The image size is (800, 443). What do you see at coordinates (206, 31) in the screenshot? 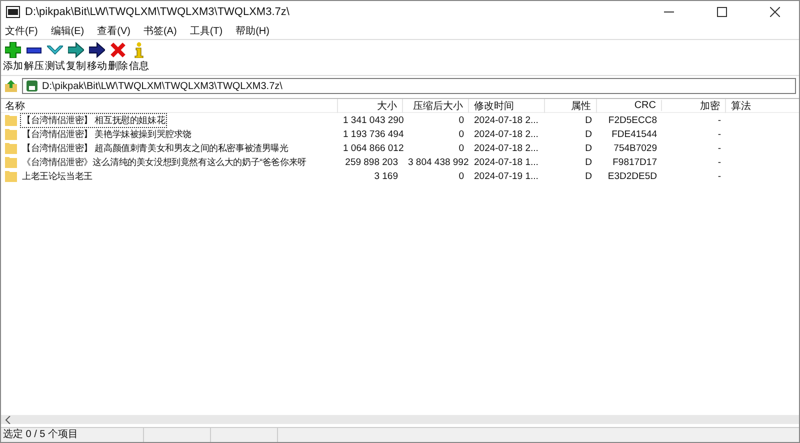
I see `menu-item: 工具(T)` at bounding box center [206, 31].